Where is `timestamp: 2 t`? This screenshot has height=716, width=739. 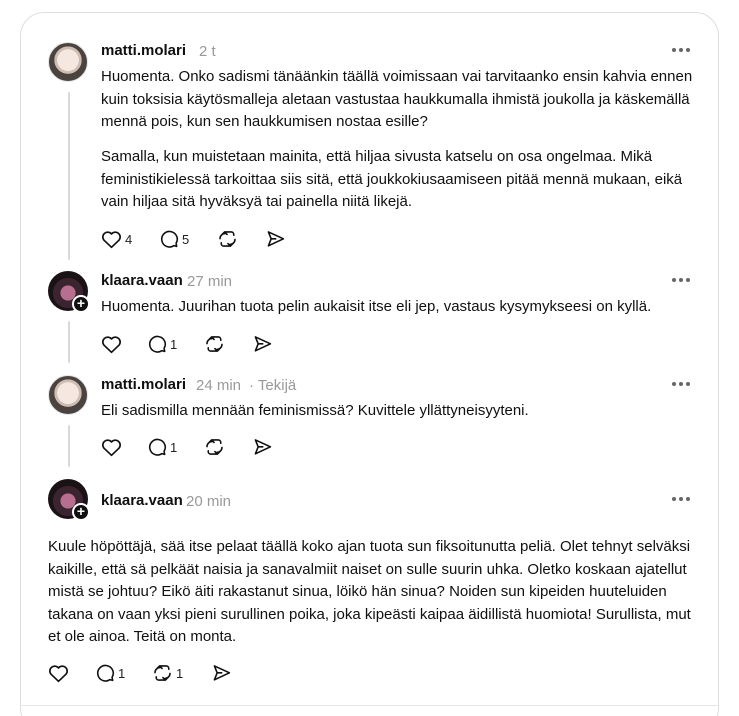 timestamp: 2 t is located at coordinates (207, 51).